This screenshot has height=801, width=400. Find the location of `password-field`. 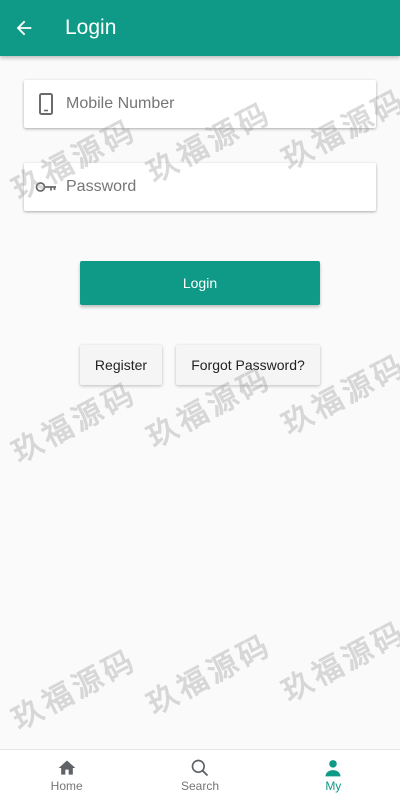

password-field is located at coordinates (200, 187).